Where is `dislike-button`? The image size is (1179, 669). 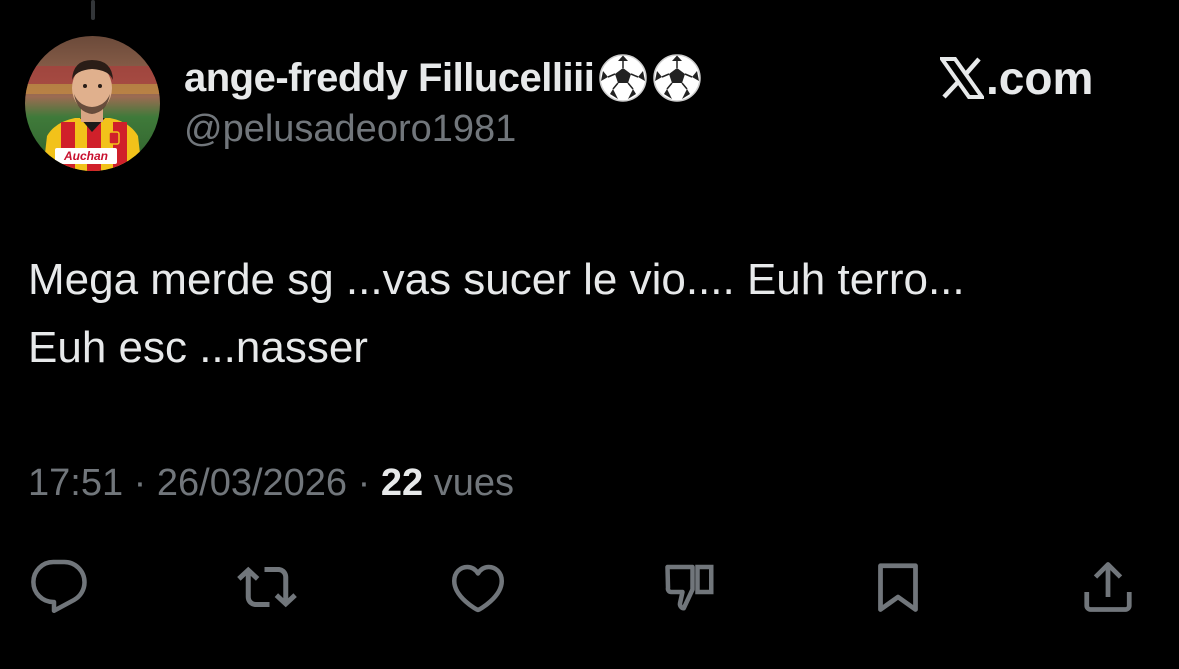 dislike-button is located at coordinates (690, 587).